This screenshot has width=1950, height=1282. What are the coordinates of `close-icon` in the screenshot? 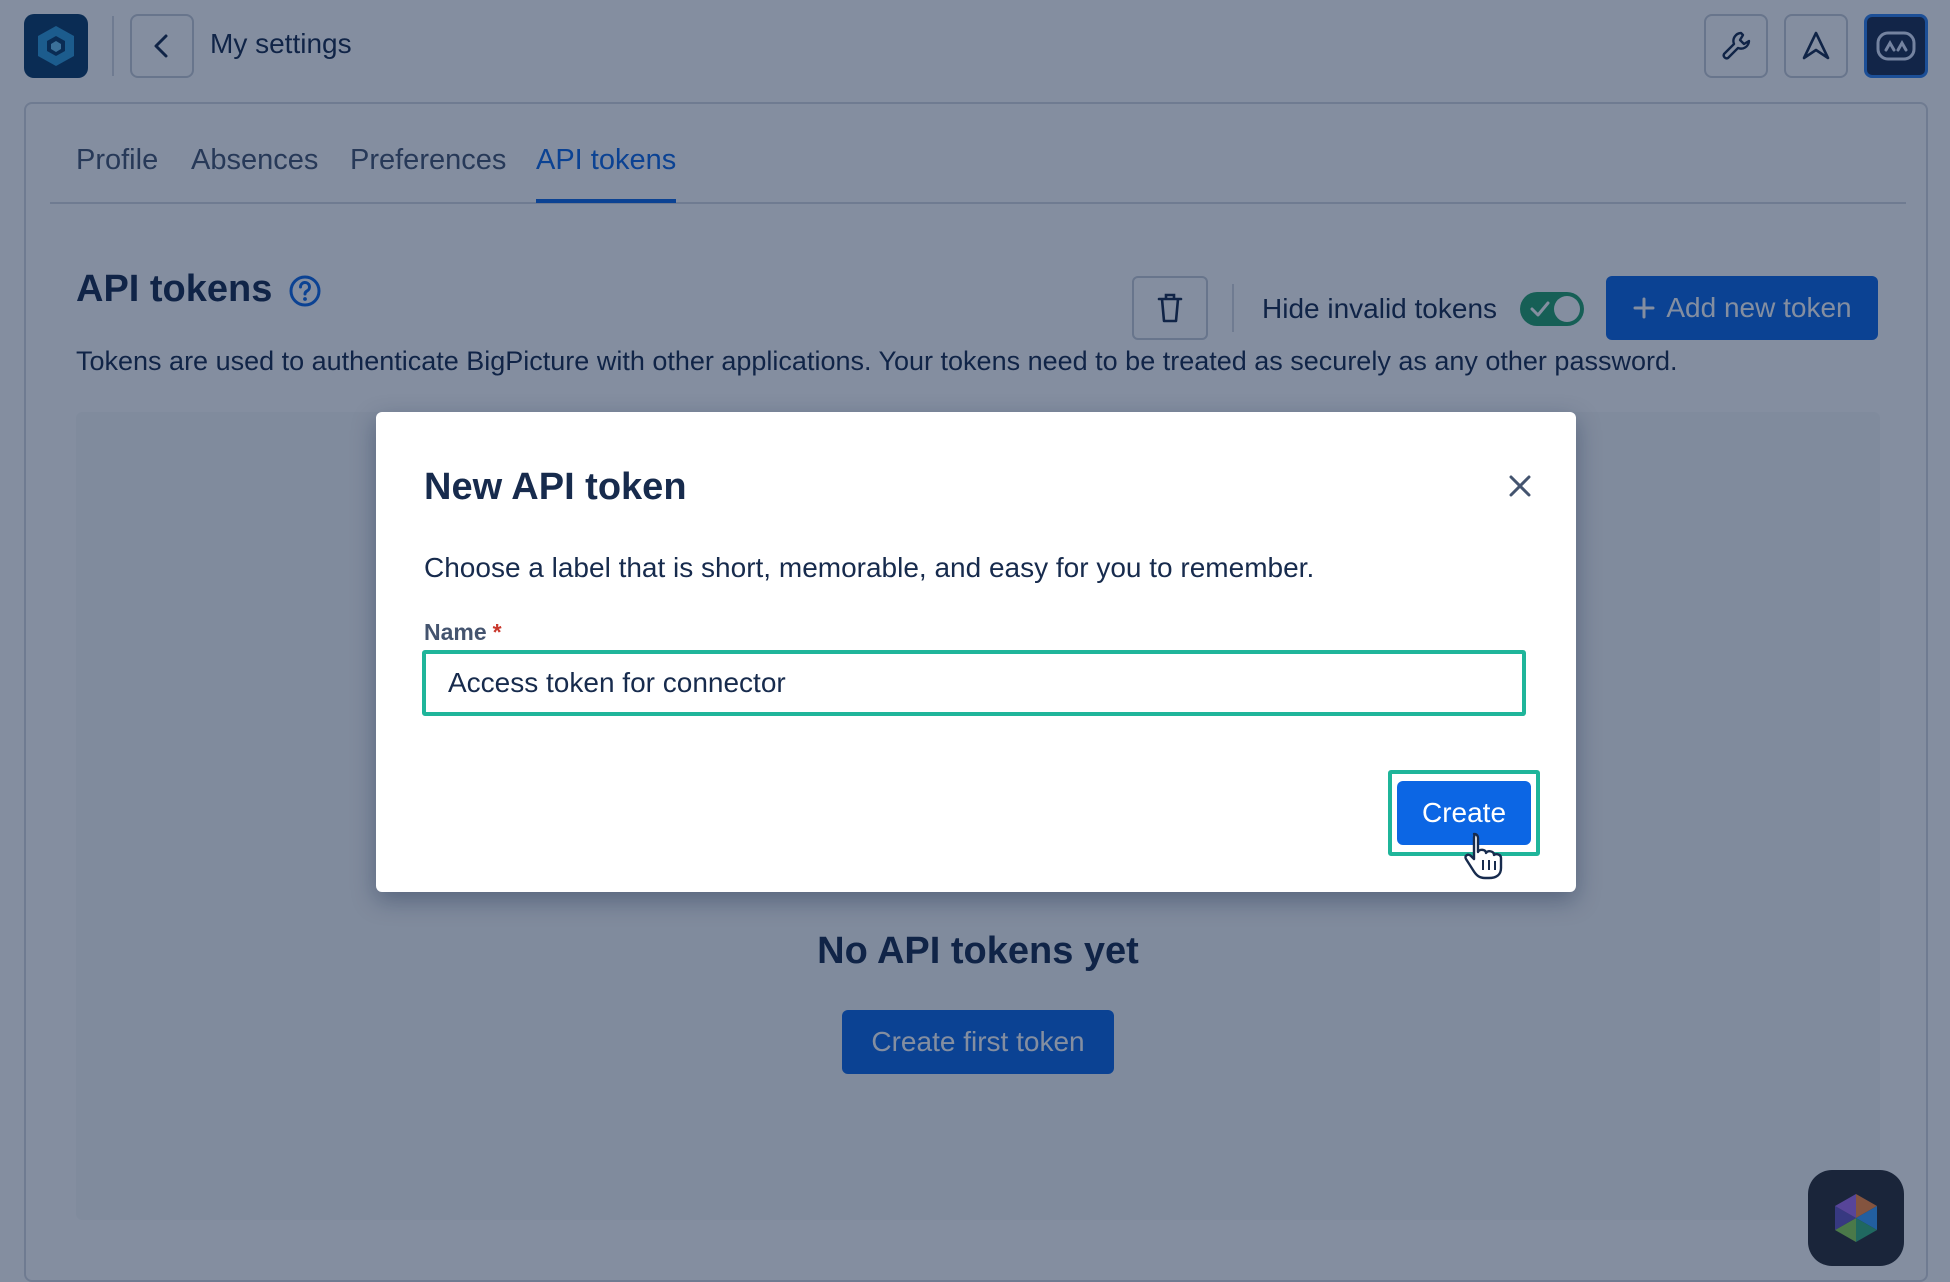 It's located at (1520, 486).